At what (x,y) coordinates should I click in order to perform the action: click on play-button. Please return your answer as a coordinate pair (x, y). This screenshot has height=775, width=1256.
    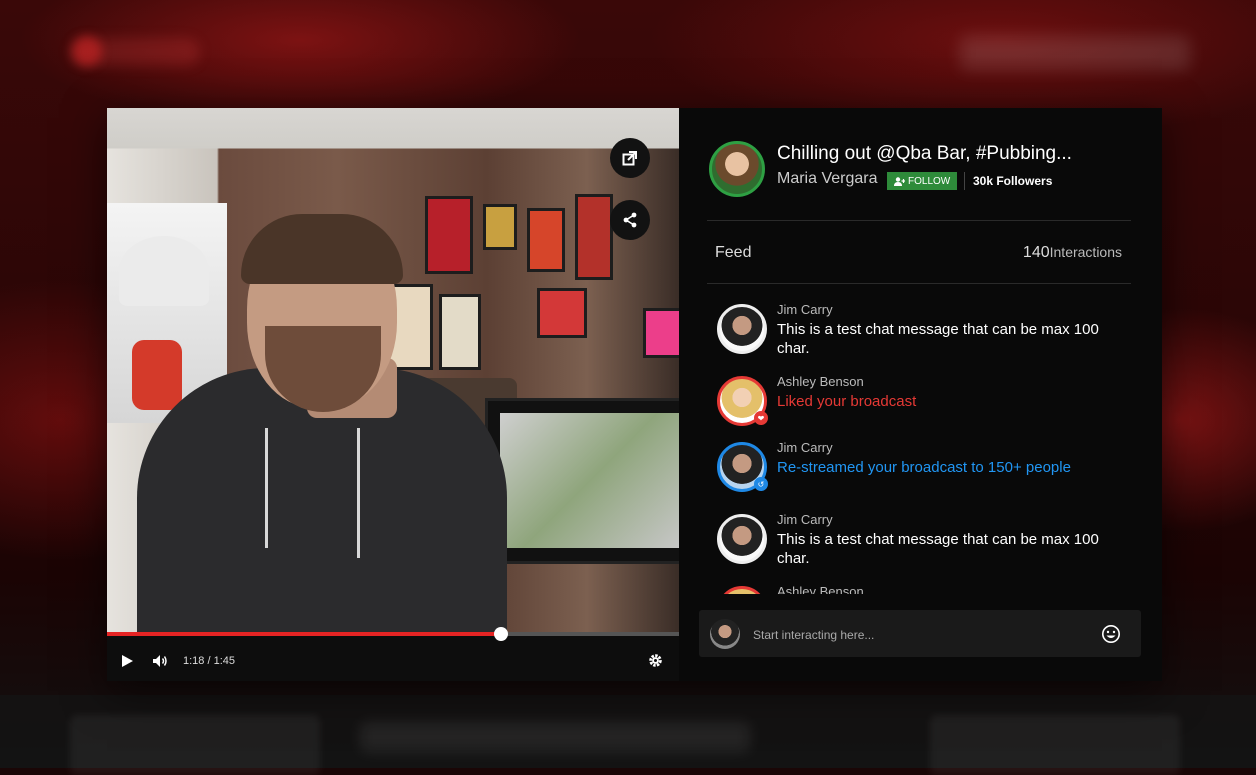
    Looking at the image, I should click on (127, 661).